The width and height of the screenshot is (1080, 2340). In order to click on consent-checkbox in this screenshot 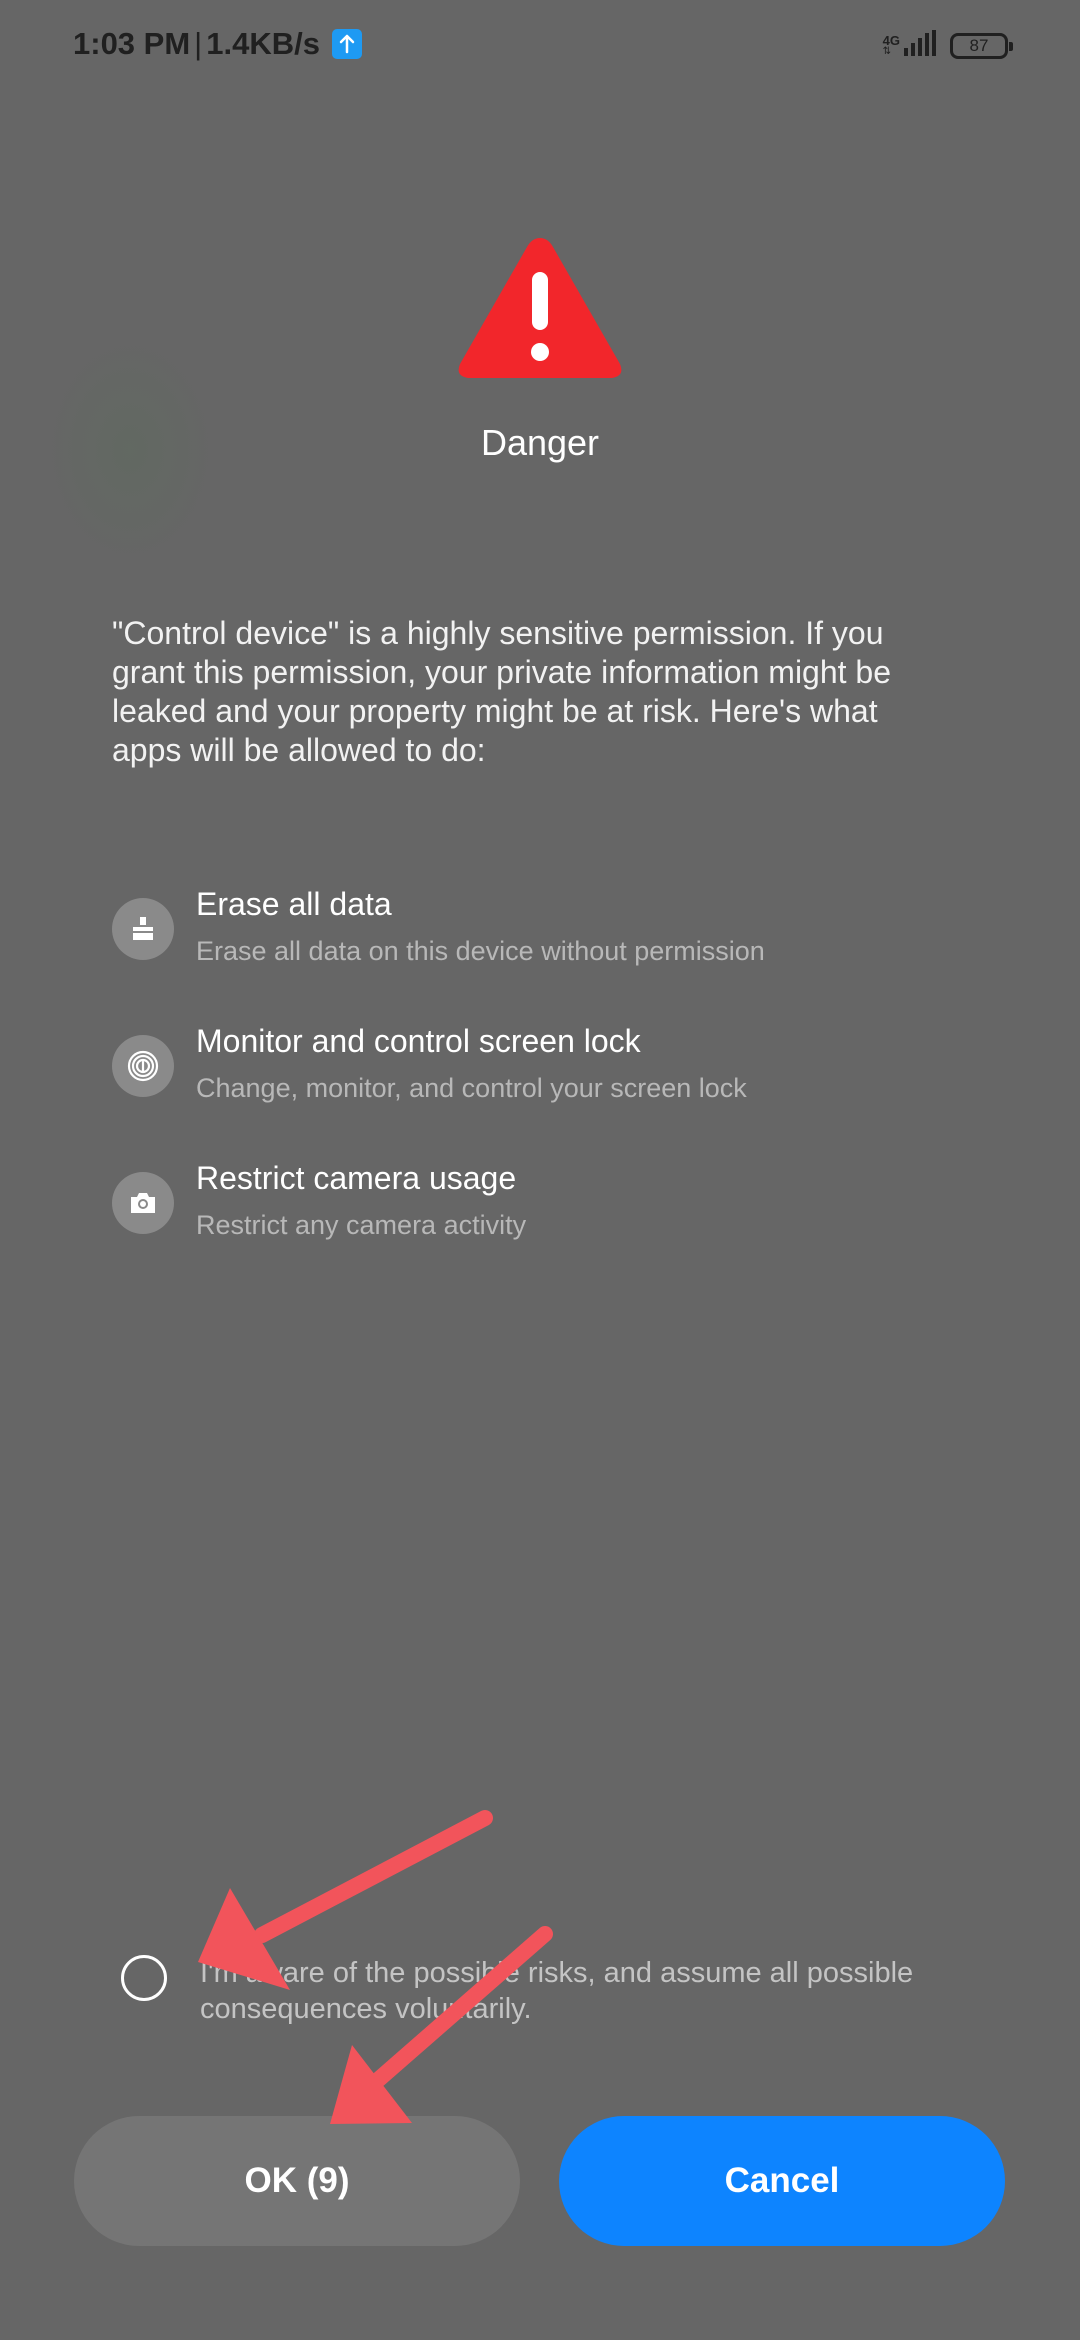, I will do `click(144, 1978)`.